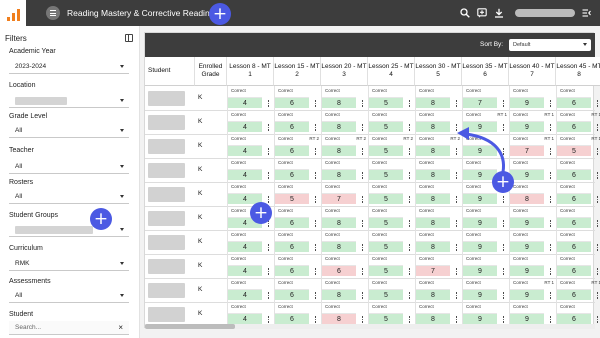  Describe the element at coordinates (129, 38) in the screenshot. I see `collapse-sidebar-icon` at that location.